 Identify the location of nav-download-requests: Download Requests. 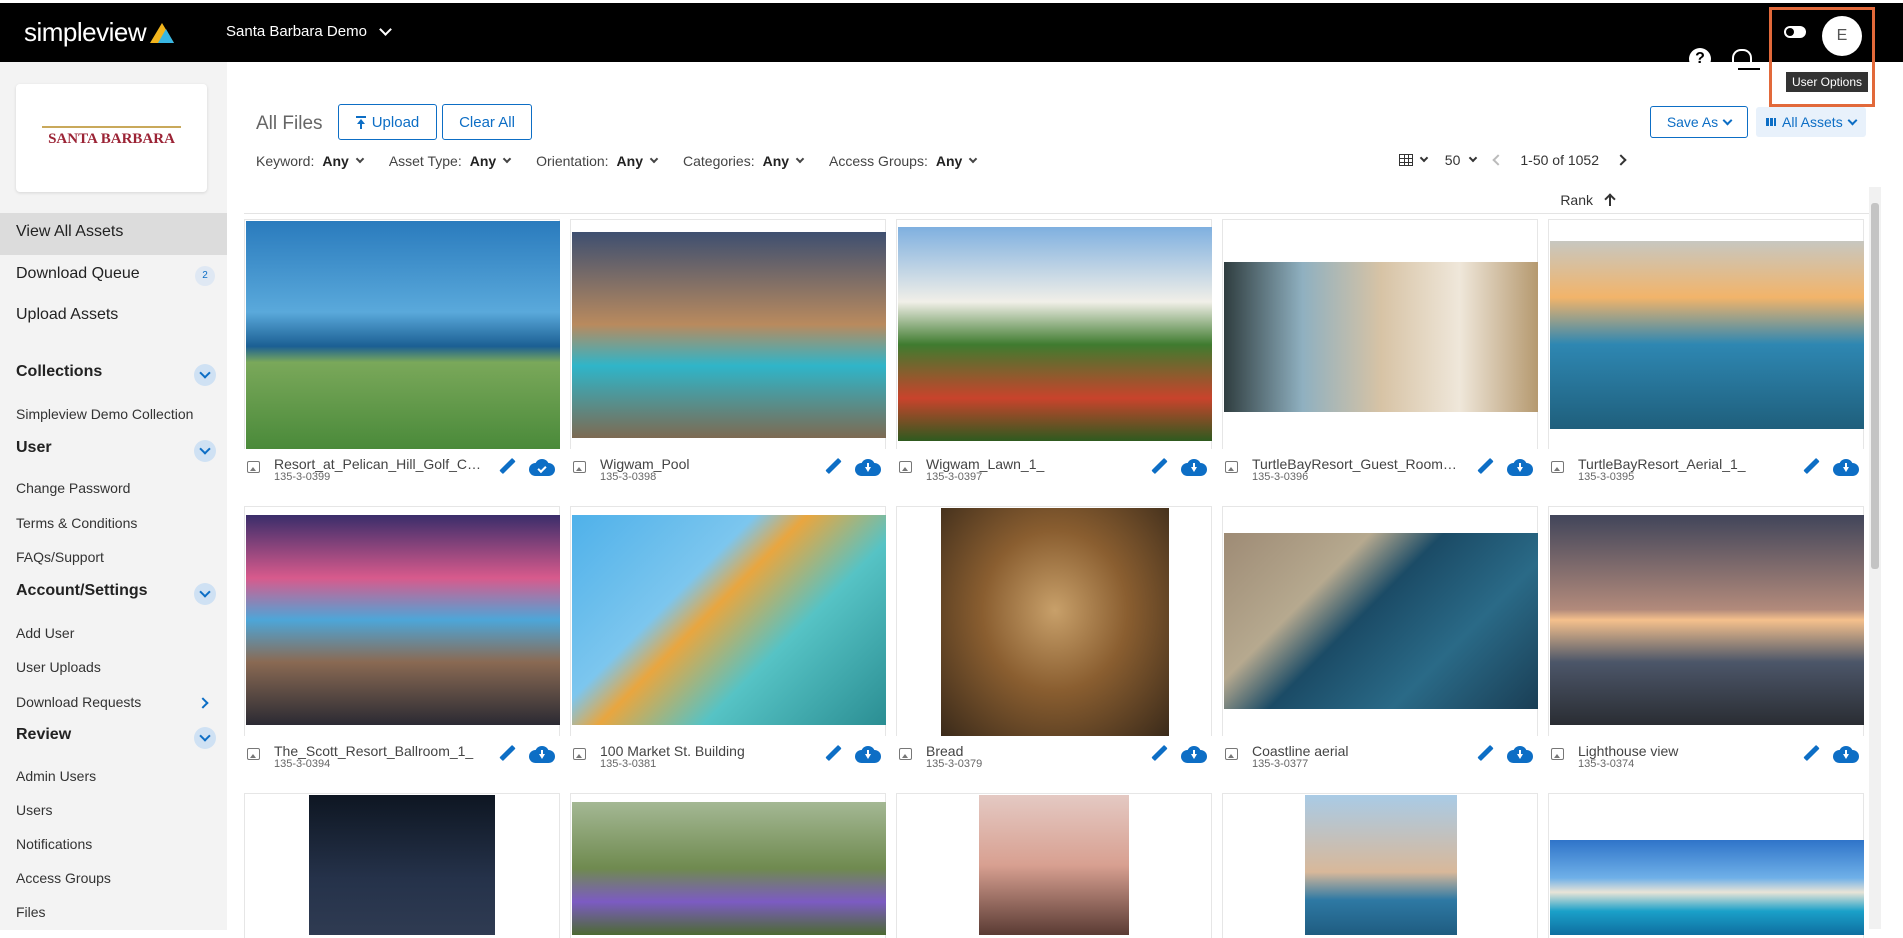
(78, 702).